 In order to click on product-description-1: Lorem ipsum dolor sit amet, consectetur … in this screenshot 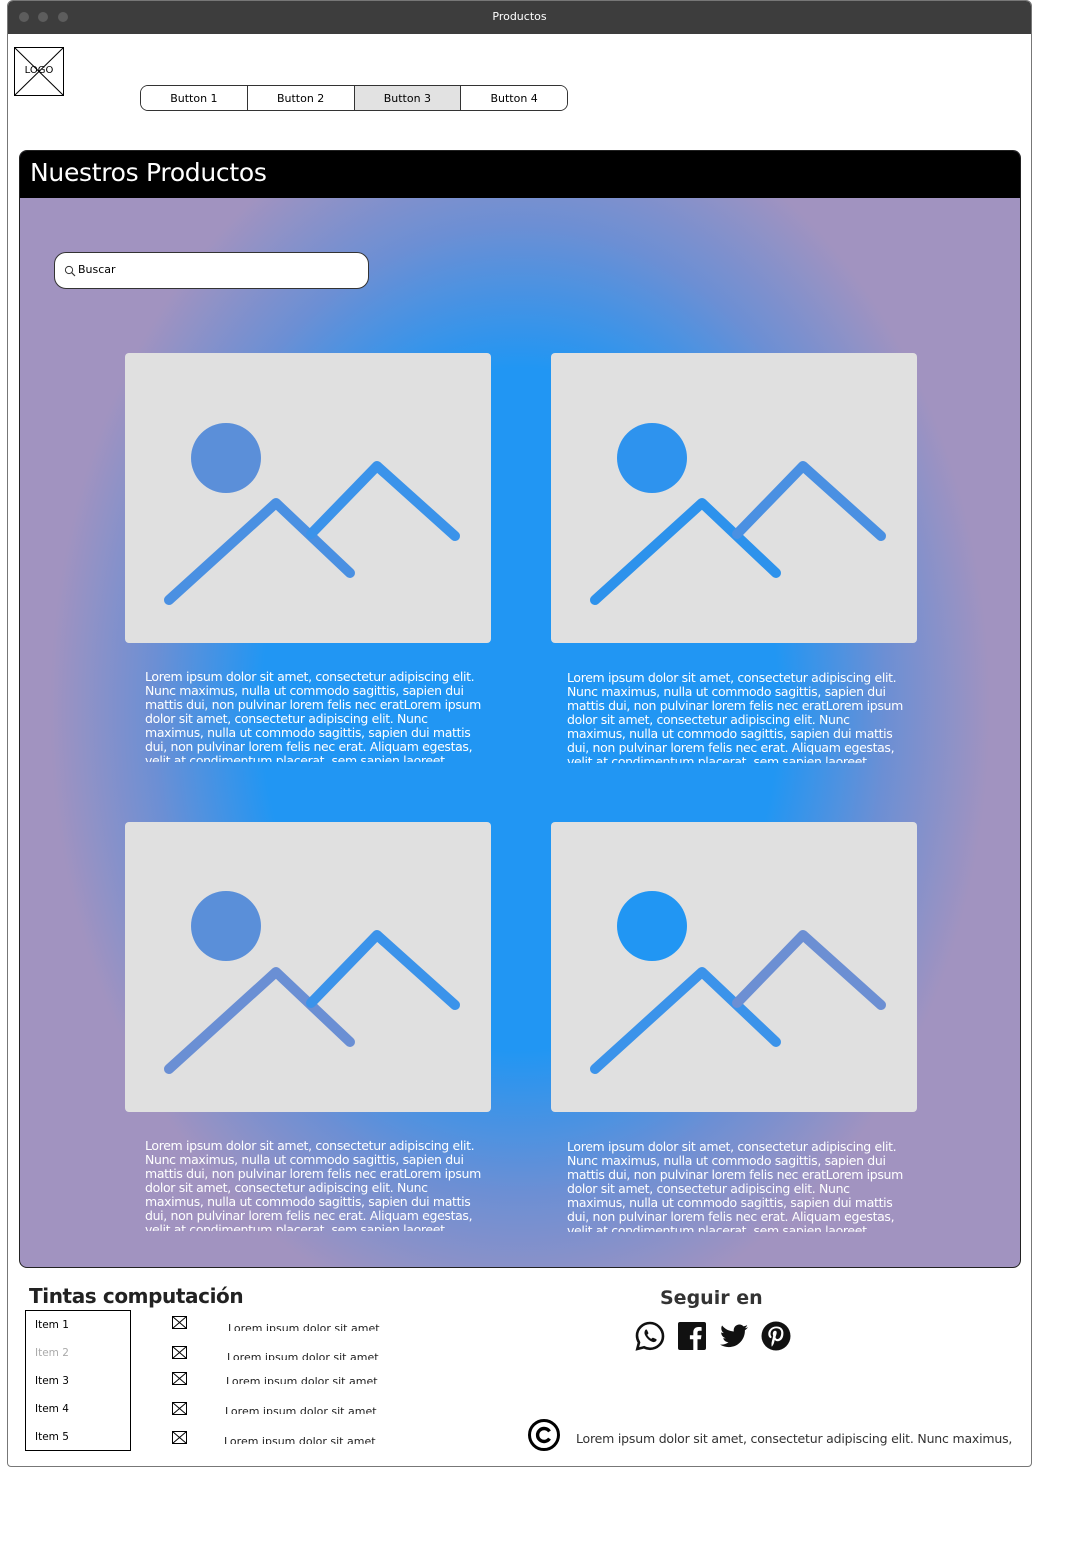, I will do `click(313, 716)`.